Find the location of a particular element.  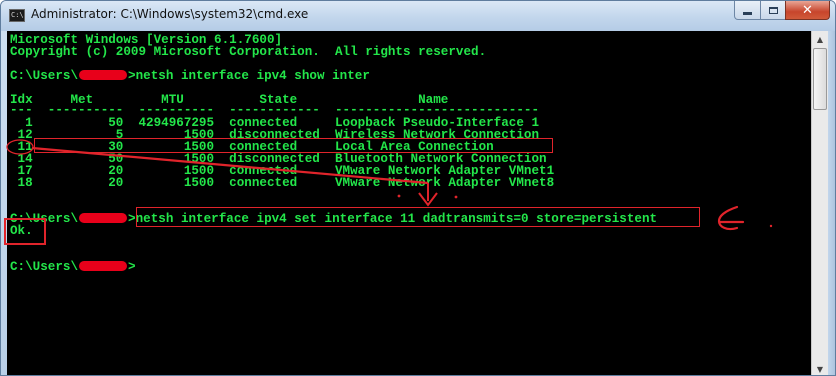

minimize-button is located at coordinates (747, 10).